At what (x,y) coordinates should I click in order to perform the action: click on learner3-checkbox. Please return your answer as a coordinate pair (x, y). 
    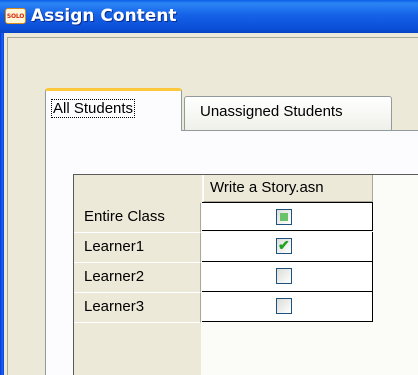
    Looking at the image, I should click on (284, 306).